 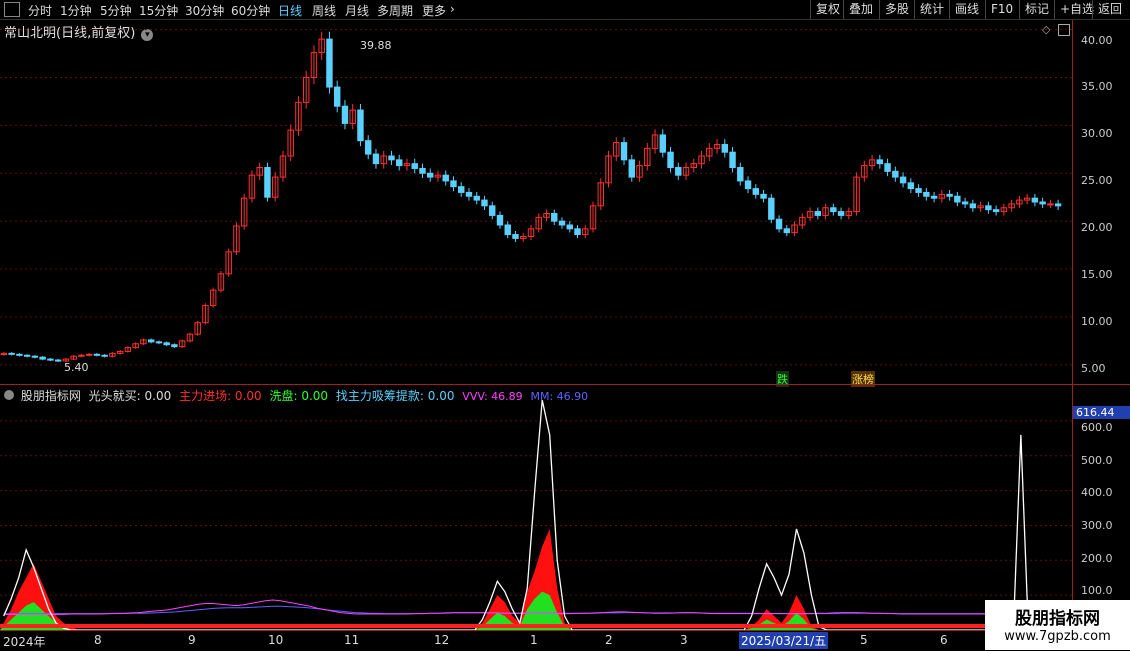 What do you see at coordinates (352, 640) in the screenshot?
I see `date-tick: 11` at bounding box center [352, 640].